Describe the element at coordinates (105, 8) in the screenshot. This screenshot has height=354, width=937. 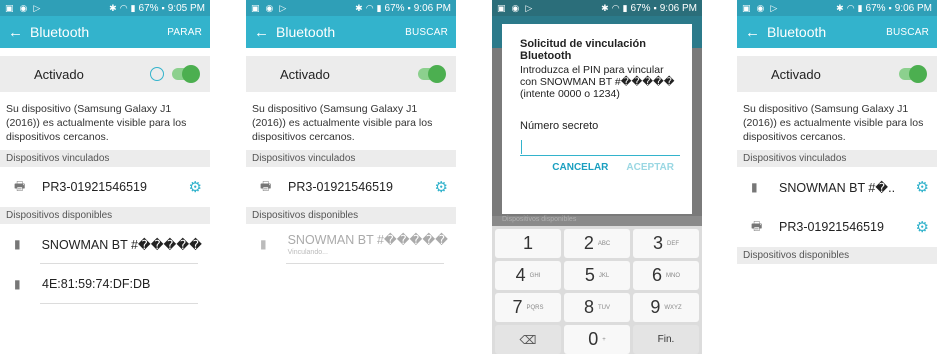
I see `status-bar: ▣ ◉ ▷ ✱ ◠ ▮ 67% ▪ 9:05 PM` at that location.